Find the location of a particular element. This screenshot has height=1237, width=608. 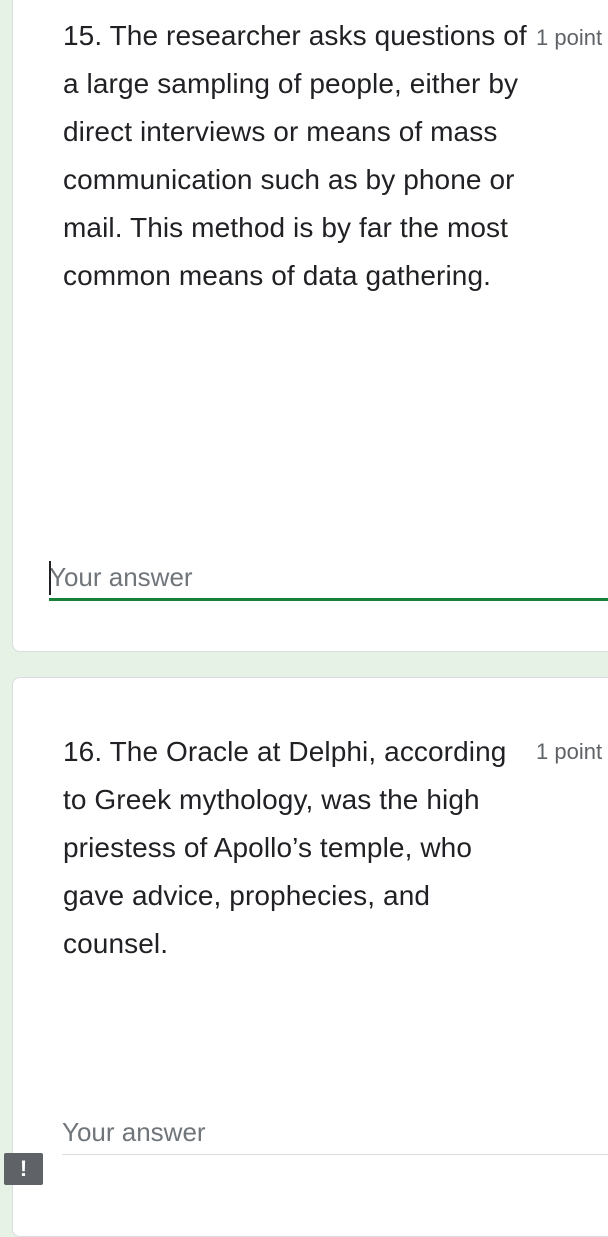

exclamation-icon: ! is located at coordinates (23, 1168).